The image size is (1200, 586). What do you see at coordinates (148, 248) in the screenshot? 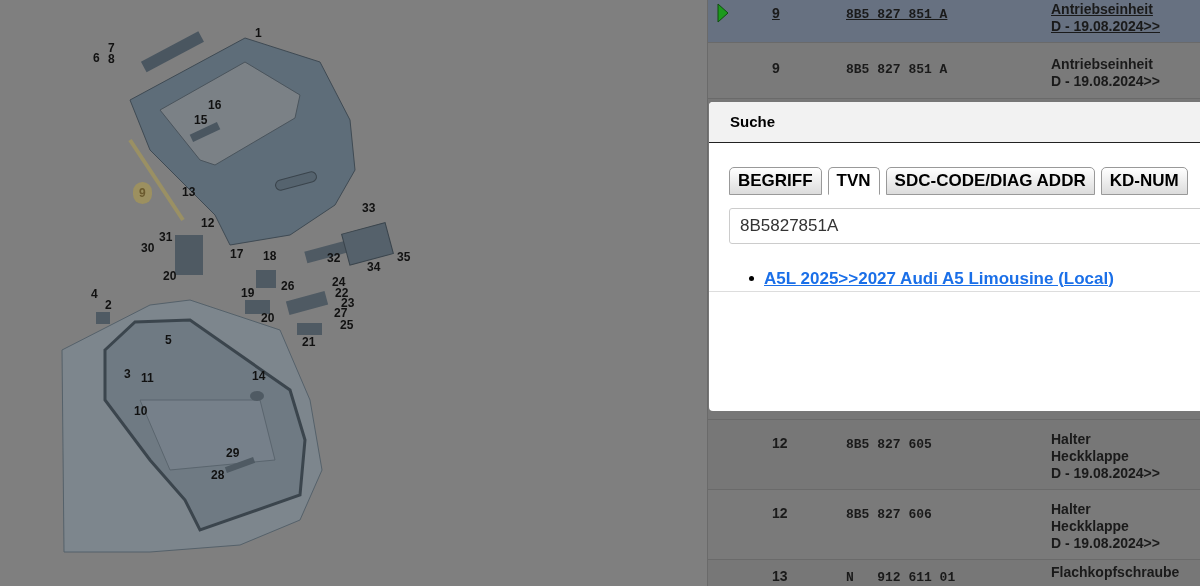
I see `callout-number: 30` at bounding box center [148, 248].